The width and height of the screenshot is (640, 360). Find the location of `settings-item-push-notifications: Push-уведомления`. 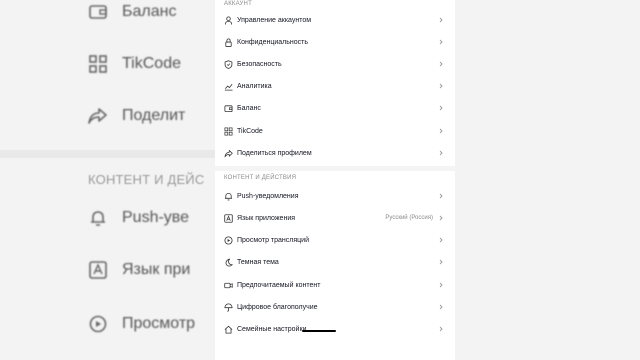

settings-item-push-notifications: Push-уведомления is located at coordinates (335, 196).